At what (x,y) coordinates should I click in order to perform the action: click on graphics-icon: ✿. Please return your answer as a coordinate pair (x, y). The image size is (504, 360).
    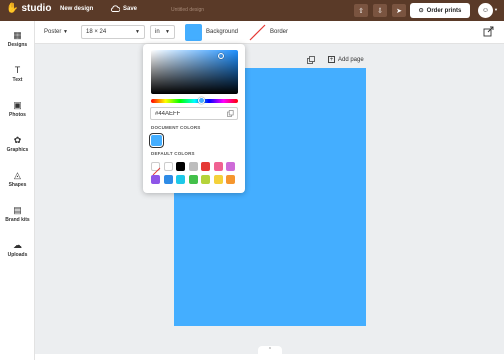
    Looking at the image, I should click on (17, 140).